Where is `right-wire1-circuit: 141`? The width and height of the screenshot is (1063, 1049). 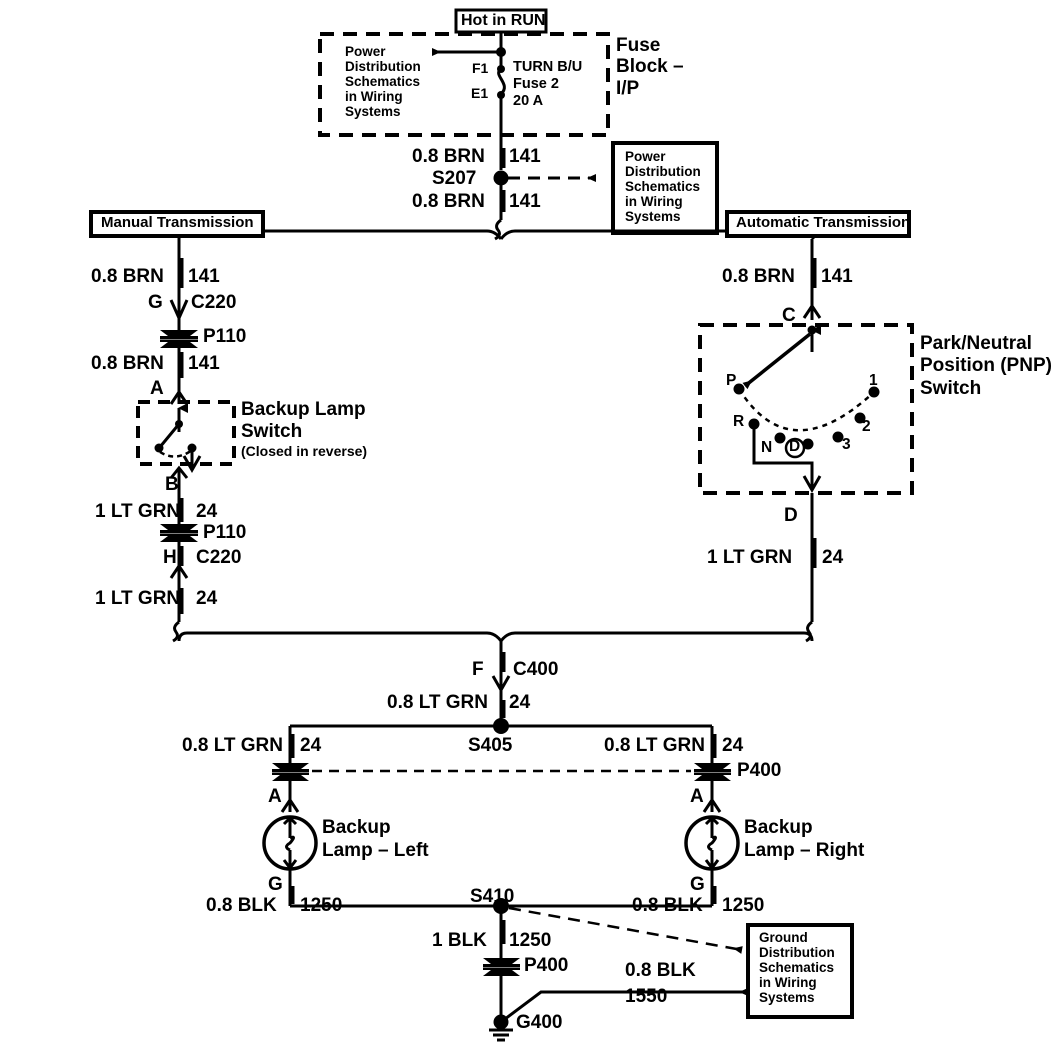
right-wire1-circuit: 141 is located at coordinates (837, 276).